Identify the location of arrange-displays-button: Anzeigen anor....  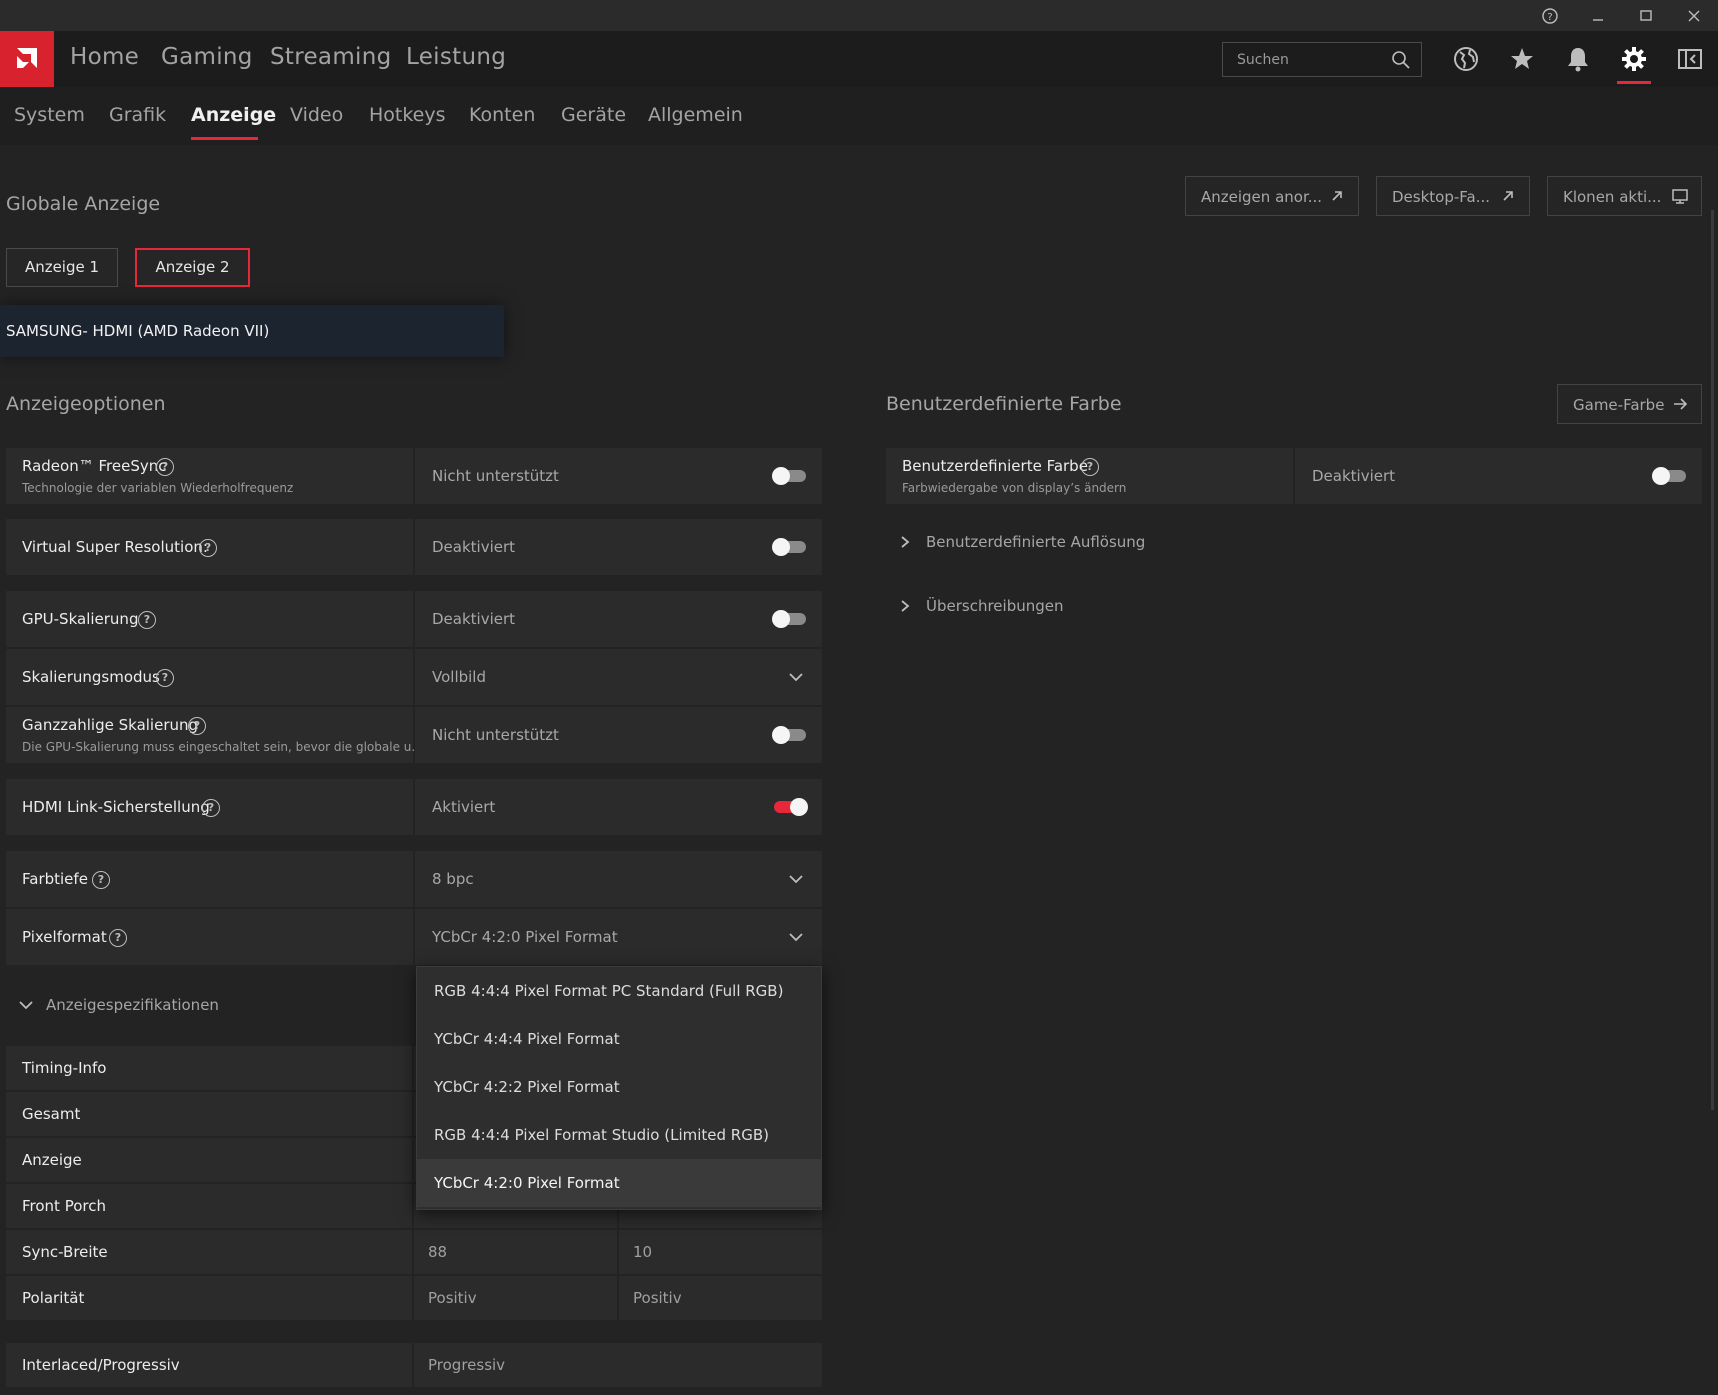
(1272, 196).